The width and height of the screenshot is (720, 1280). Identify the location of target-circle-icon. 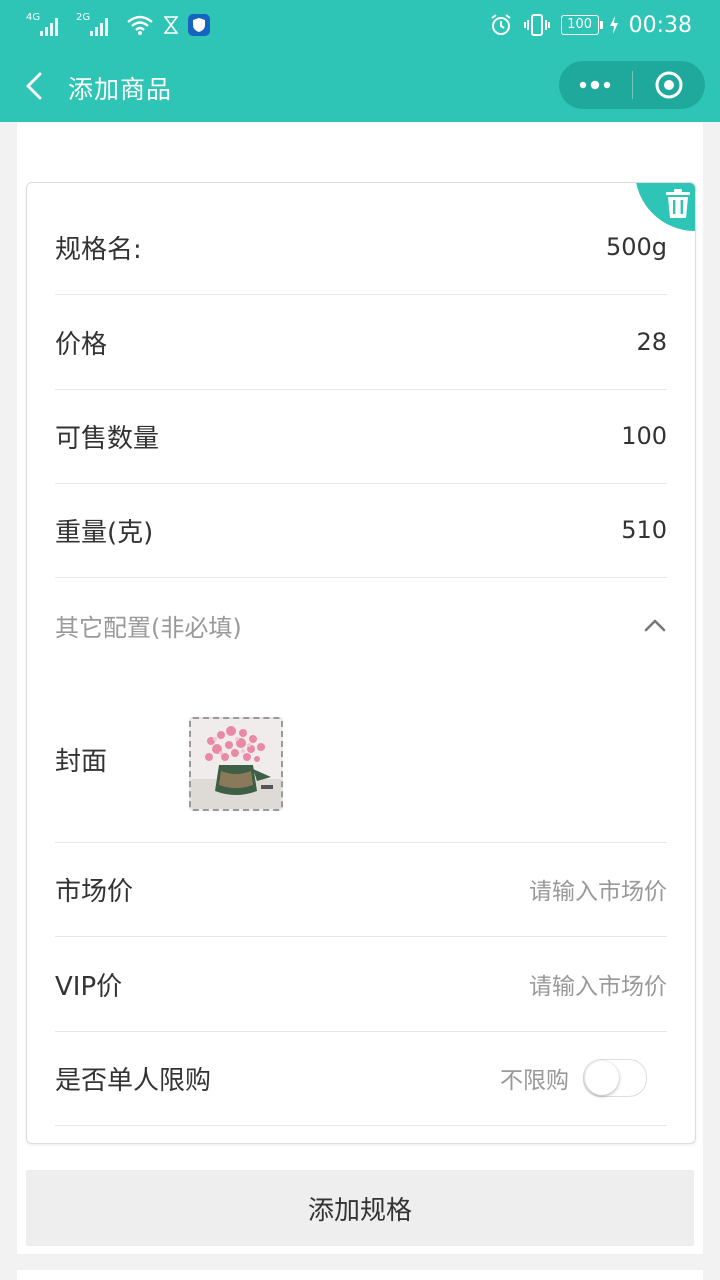
(669, 85).